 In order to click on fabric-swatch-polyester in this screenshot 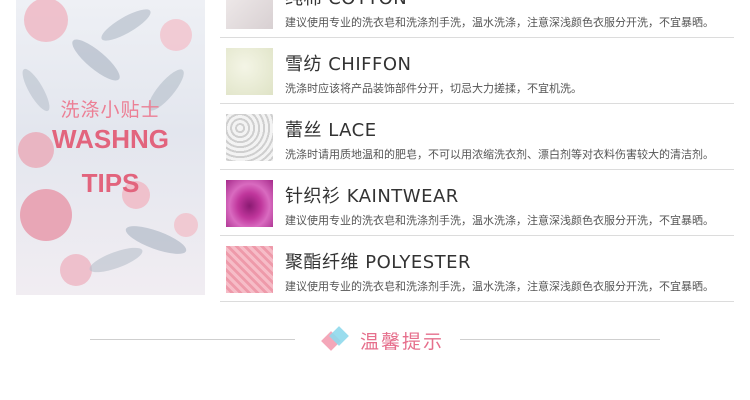, I will do `click(249, 269)`.